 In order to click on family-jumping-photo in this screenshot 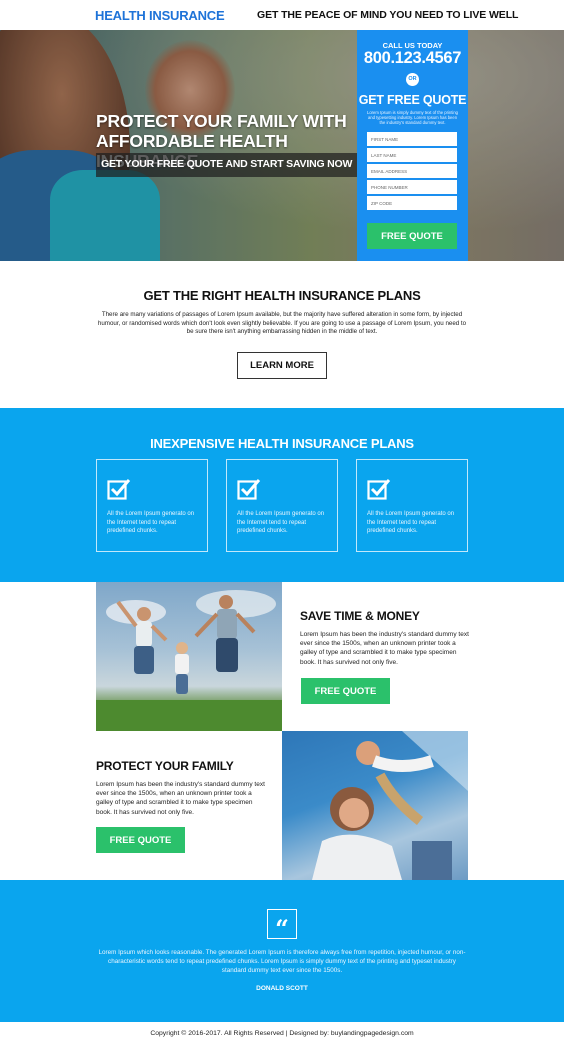, I will do `click(189, 656)`.